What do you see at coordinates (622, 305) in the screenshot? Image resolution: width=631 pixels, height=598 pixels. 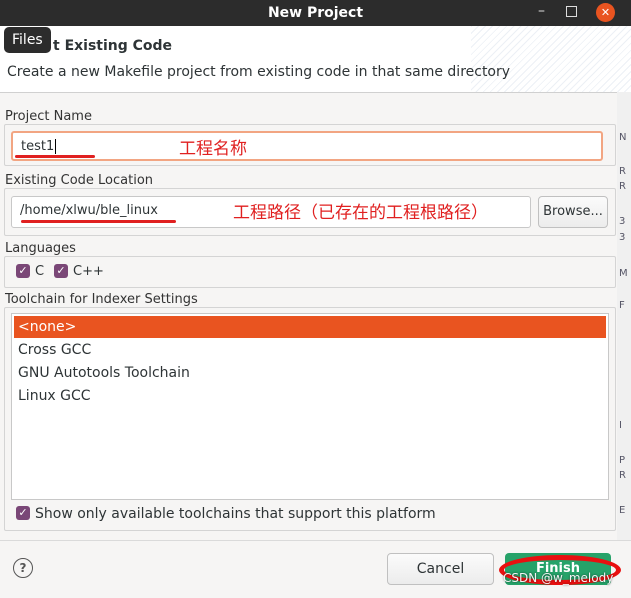 I see `strip-text: F` at bounding box center [622, 305].